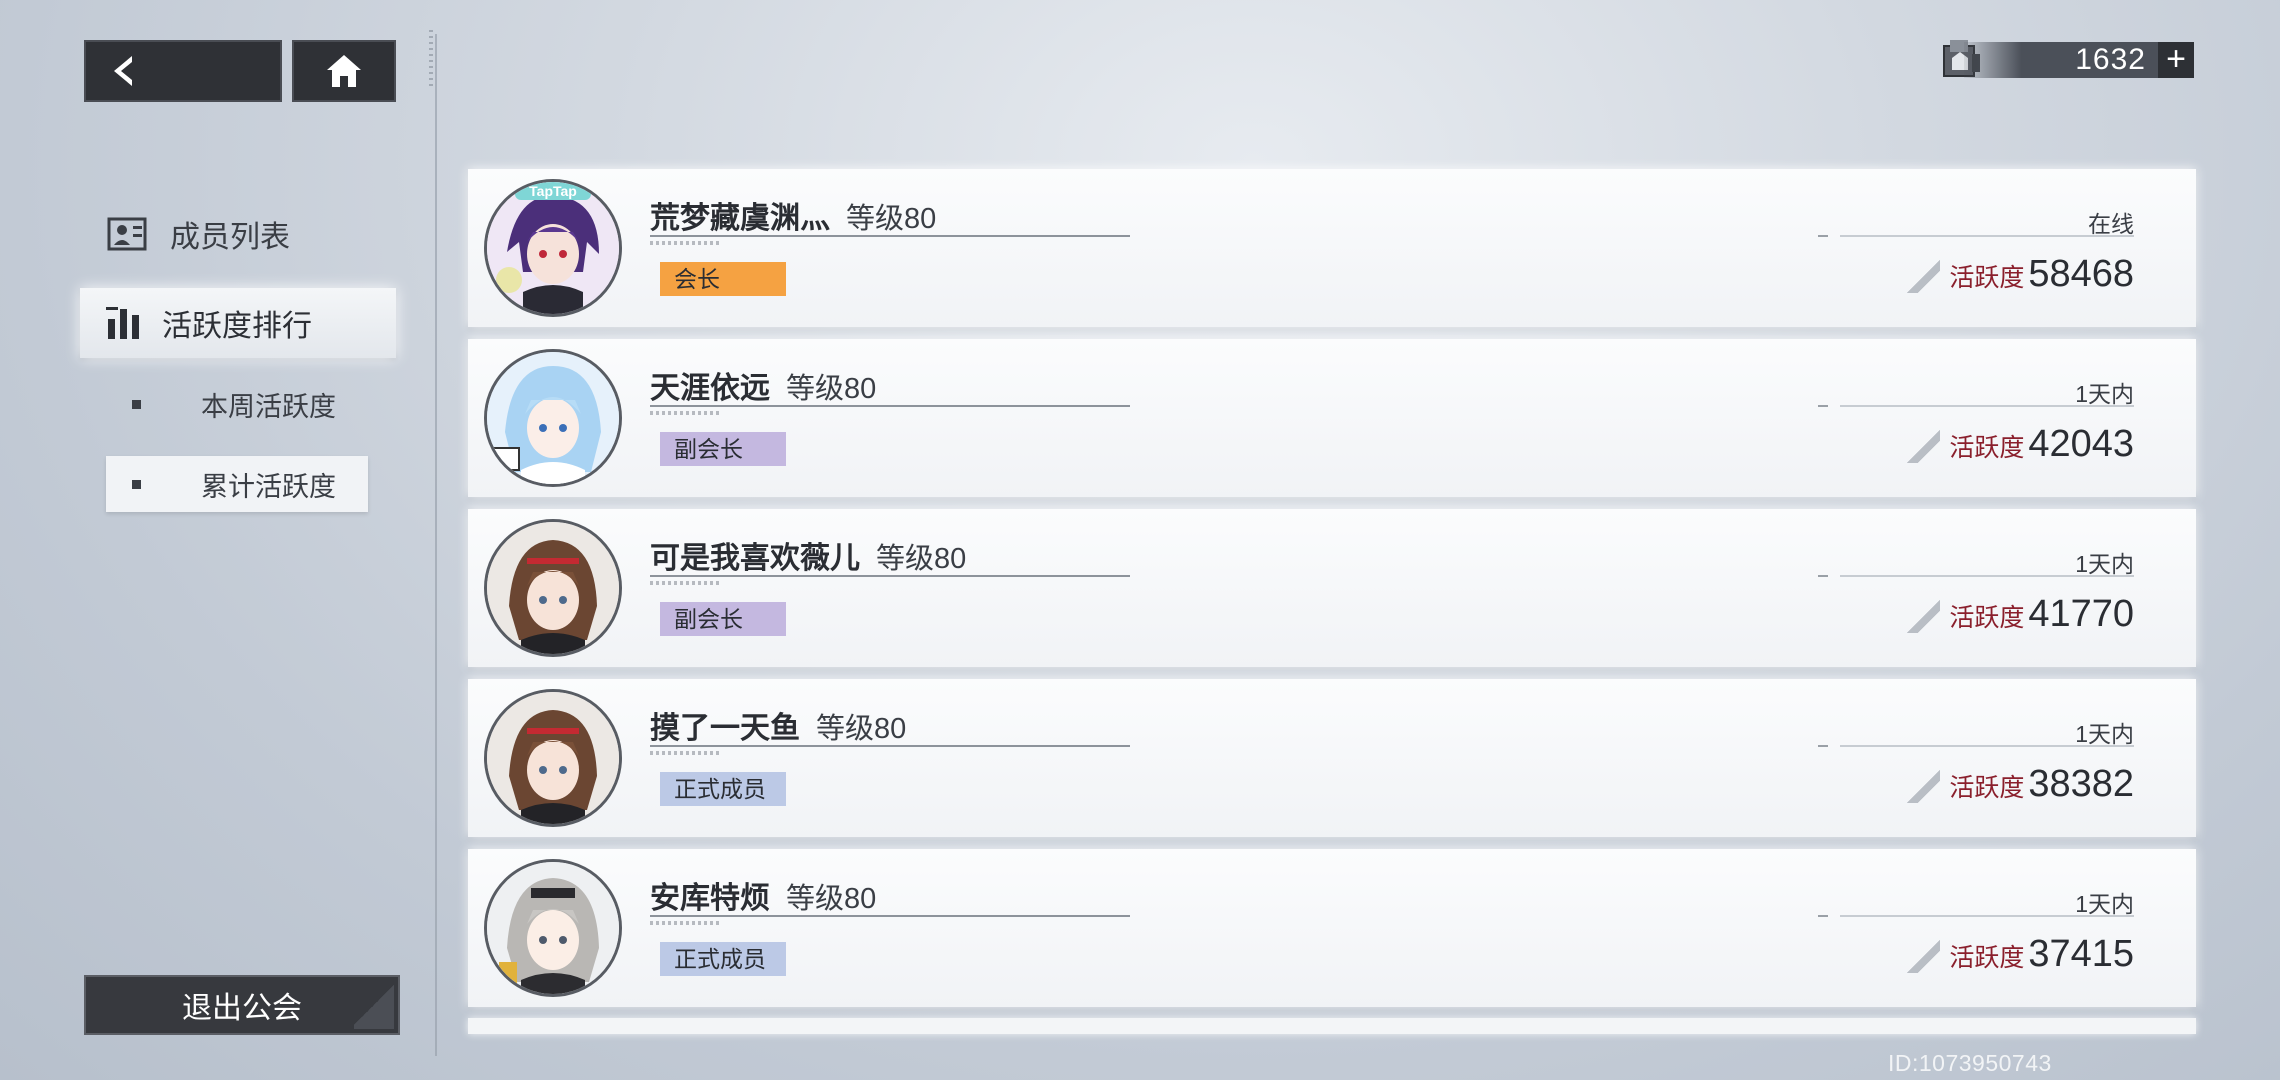 This screenshot has width=2280, height=1080. What do you see at coordinates (1332, 418) in the screenshot?
I see `member-card: 天涯依远 等级80 副会长 1天内 活跃度 42043` at bounding box center [1332, 418].